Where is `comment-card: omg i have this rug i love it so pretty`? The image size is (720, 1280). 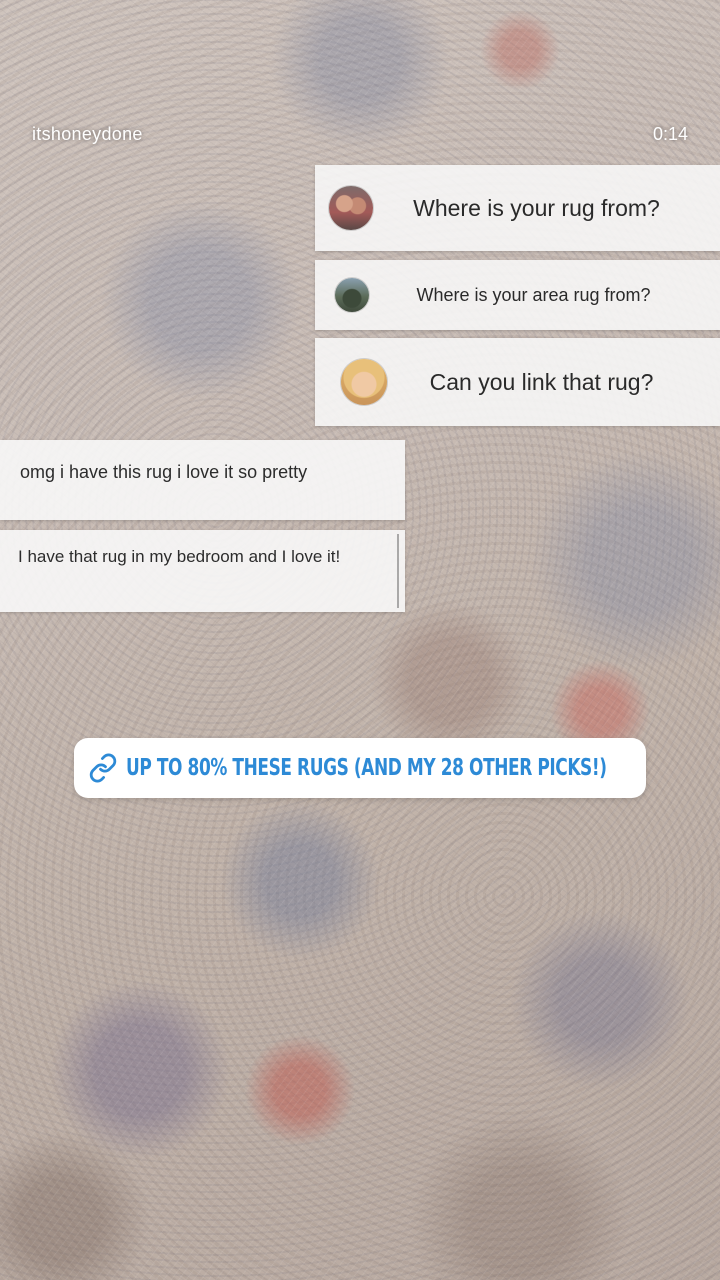
comment-card: omg i have this rug i love it so pretty is located at coordinates (202, 480).